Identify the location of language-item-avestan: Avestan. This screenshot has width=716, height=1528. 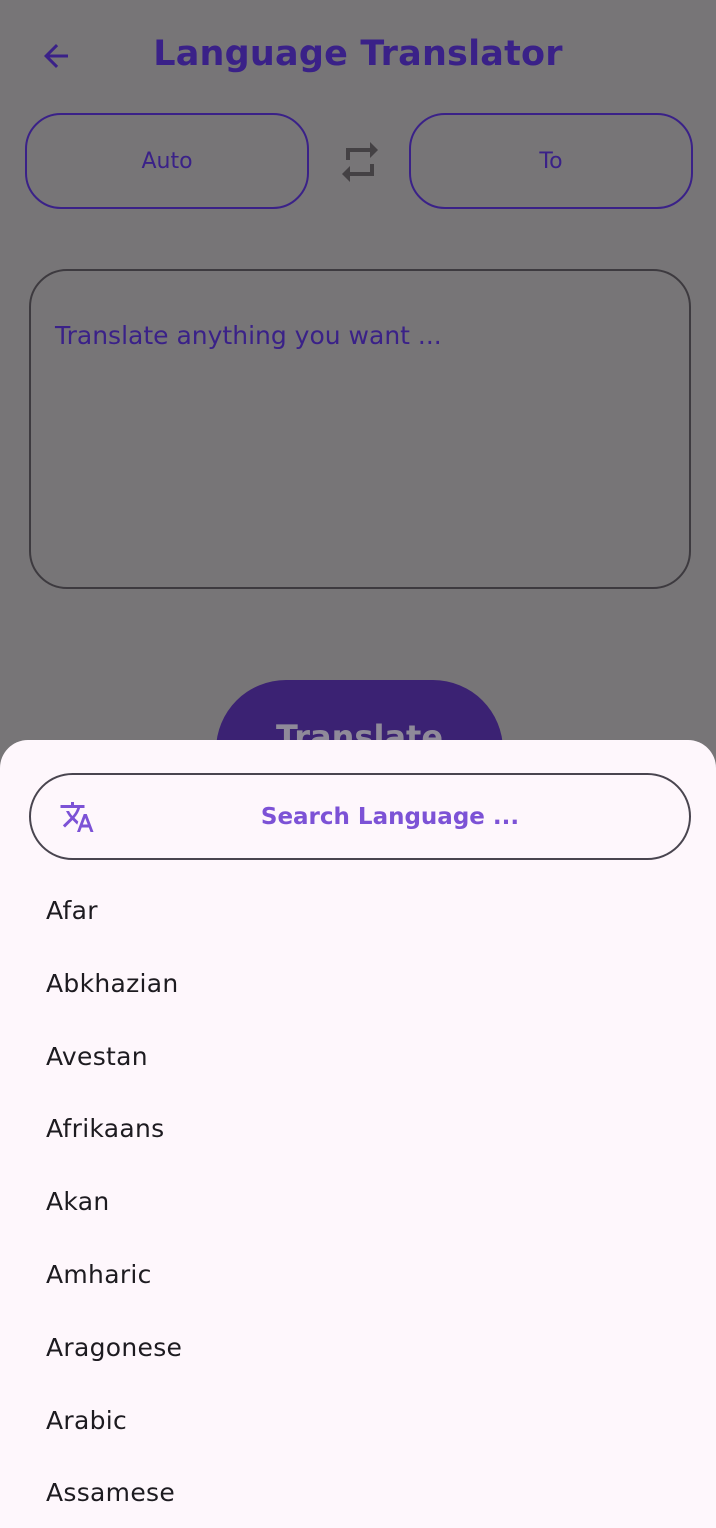
(358, 1058).